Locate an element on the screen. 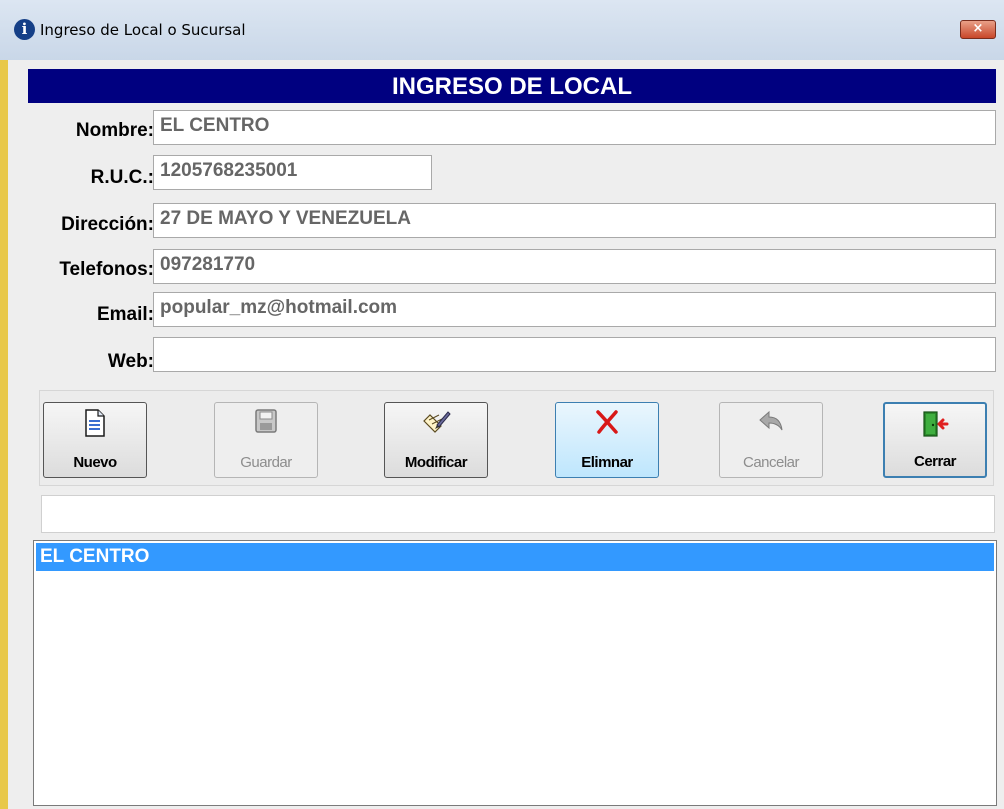  eliminar-label: Elimnar is located at coordinates (607, 462).